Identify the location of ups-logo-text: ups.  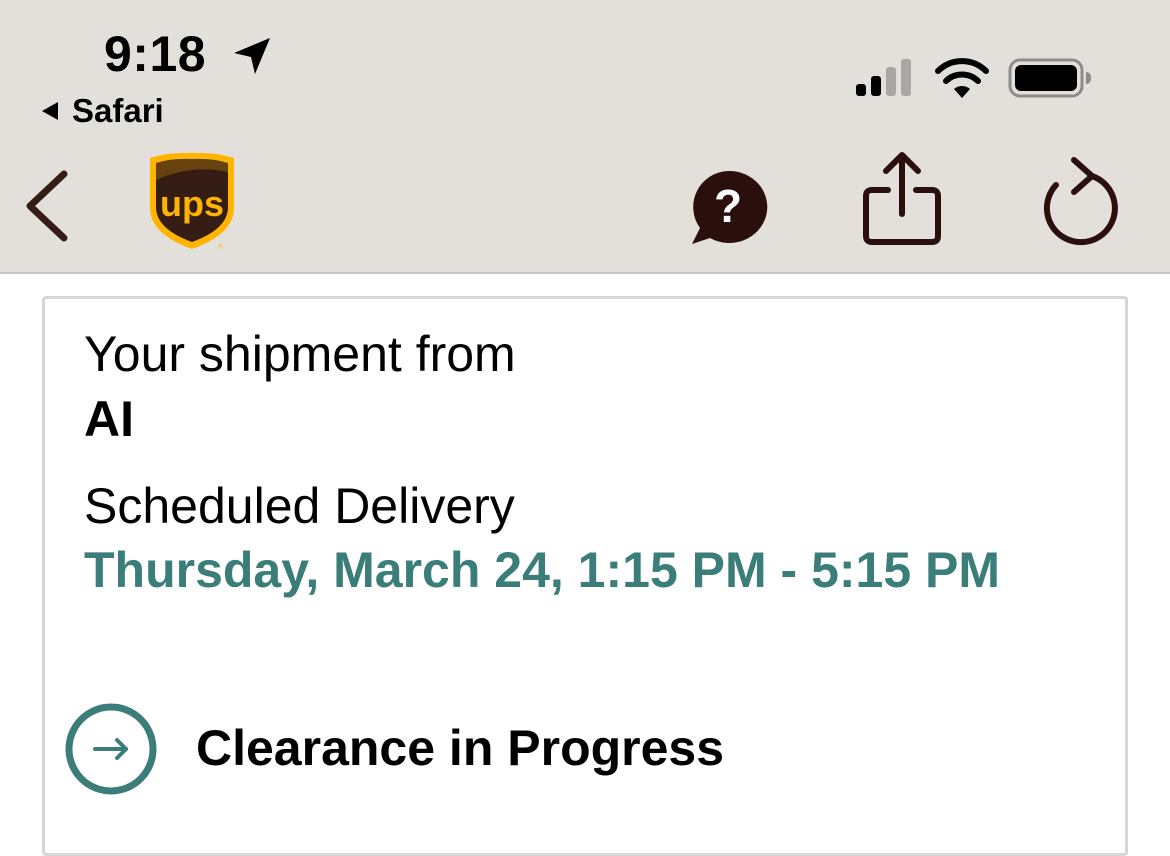
(192, 203).